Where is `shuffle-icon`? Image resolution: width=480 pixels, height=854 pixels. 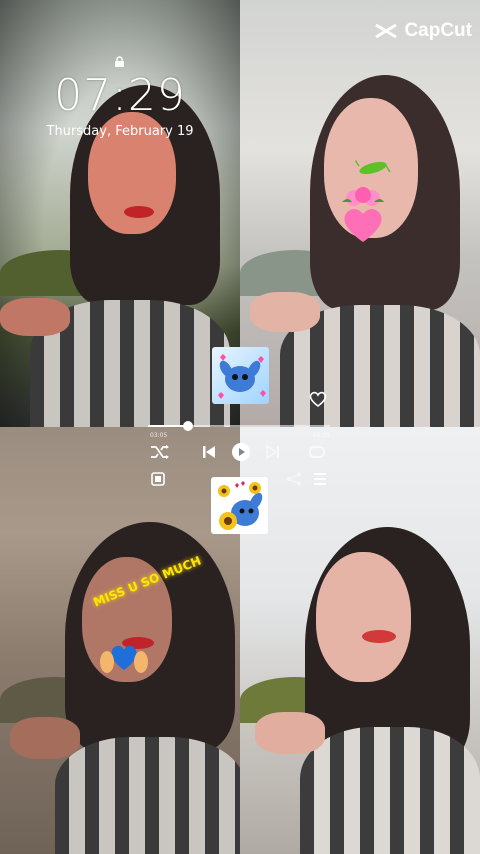
shuffle-icon is located at coordinates (160, 452).